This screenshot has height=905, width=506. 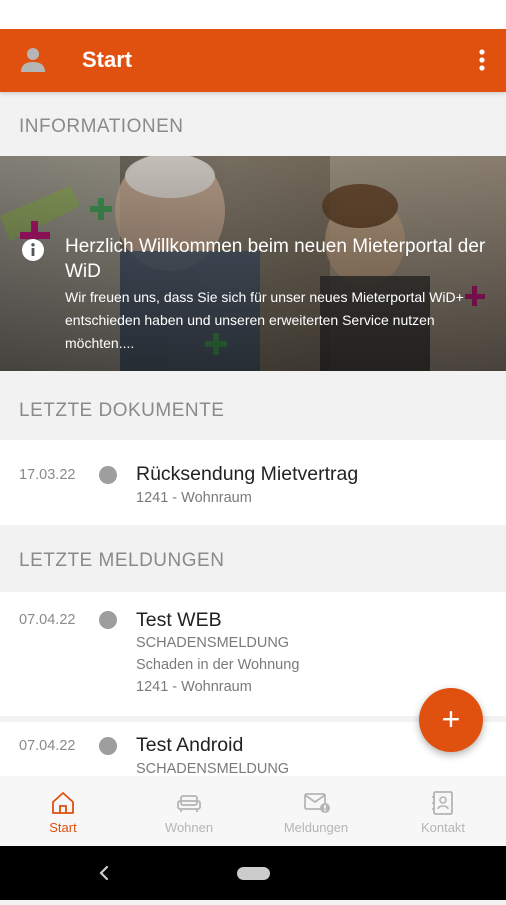 I want to click on person-icon, so click(x=33, y=60).